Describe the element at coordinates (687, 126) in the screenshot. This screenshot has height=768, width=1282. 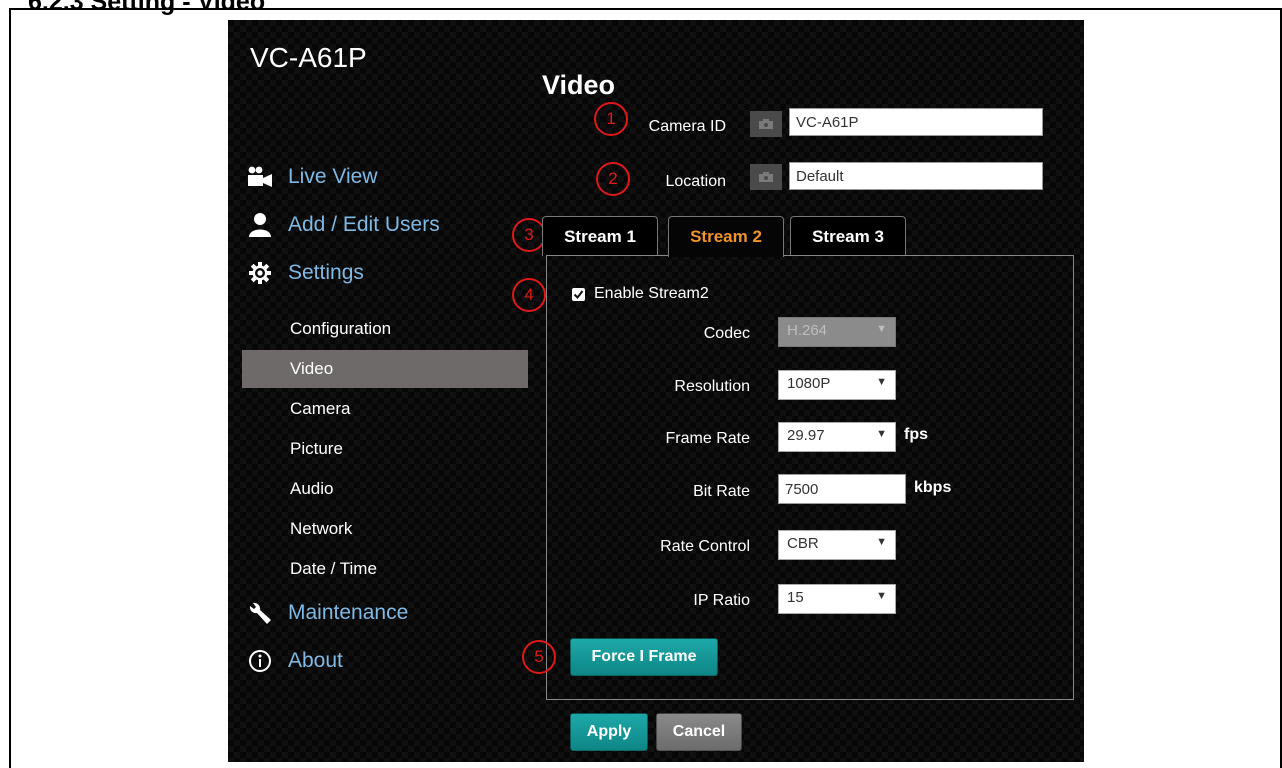
I see `camera-id-label: Camera ID` at that location.